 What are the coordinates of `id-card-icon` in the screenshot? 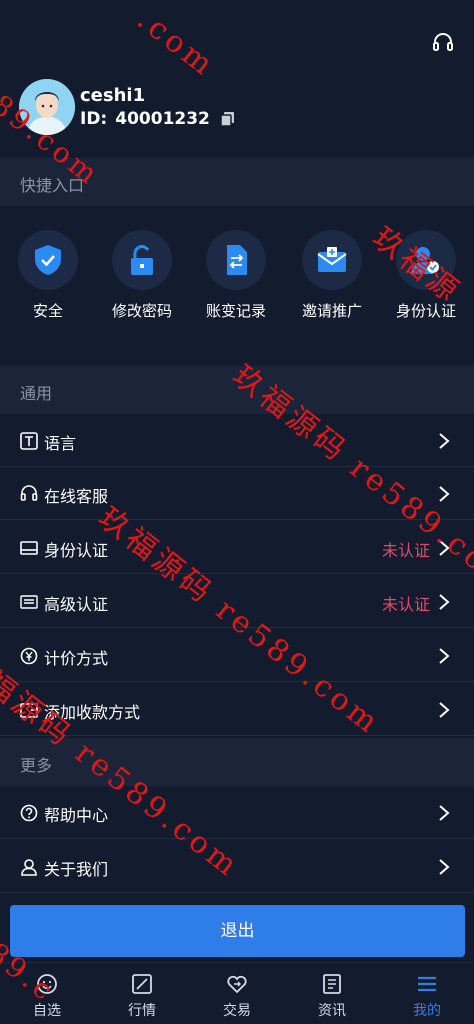 It's located at (29, 548).